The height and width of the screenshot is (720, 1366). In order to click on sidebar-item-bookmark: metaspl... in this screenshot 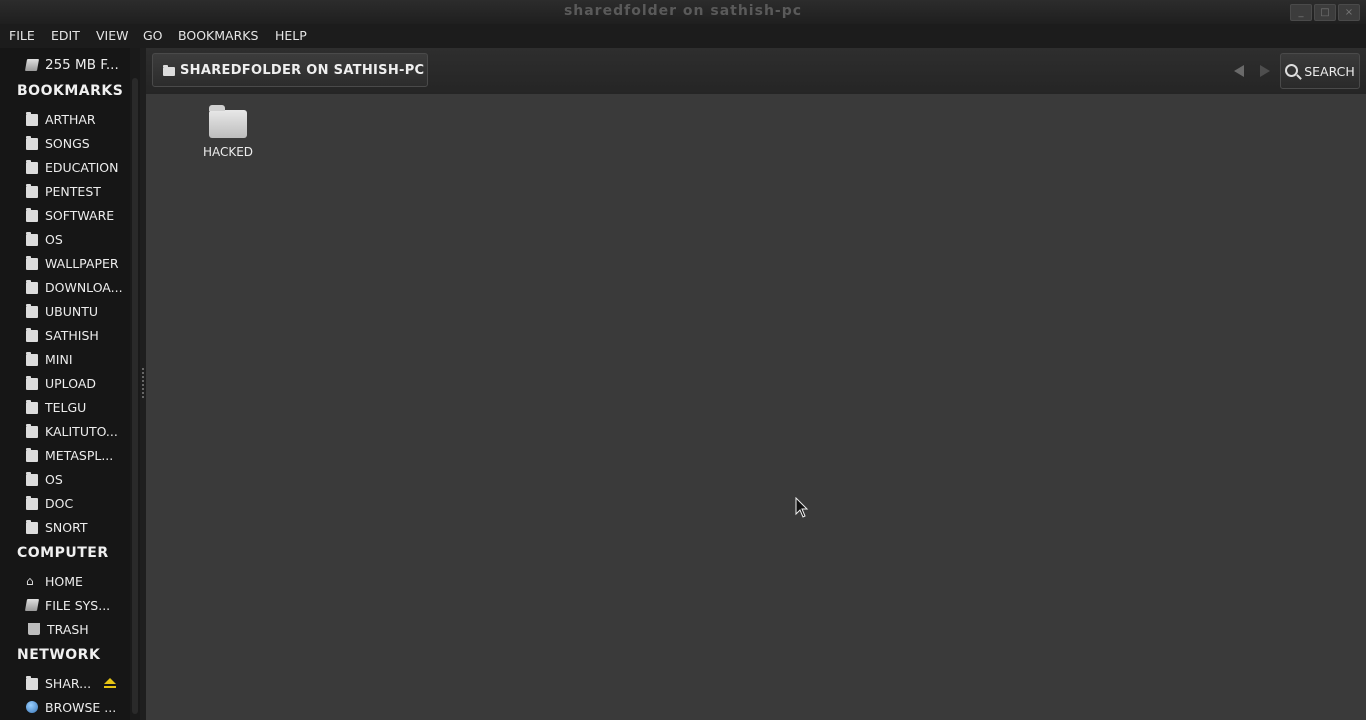, I will do `click(69, 455)`.